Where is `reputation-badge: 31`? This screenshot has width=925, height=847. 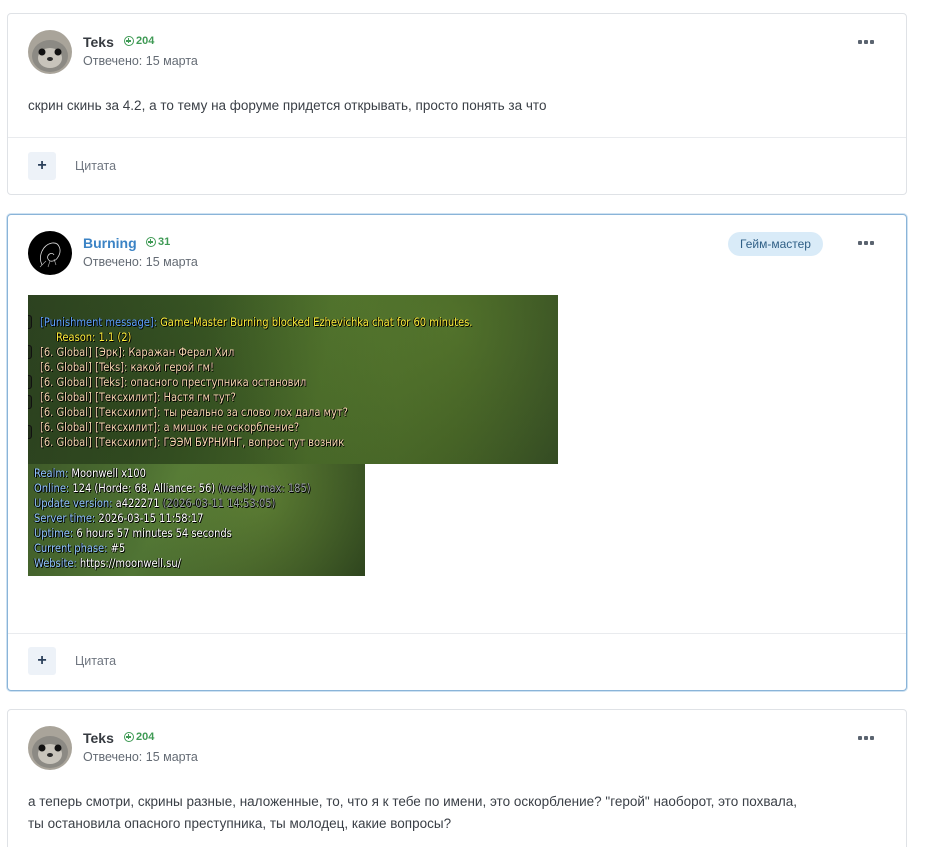
reputation-badge: 31 is located at coordinates (158, 242).